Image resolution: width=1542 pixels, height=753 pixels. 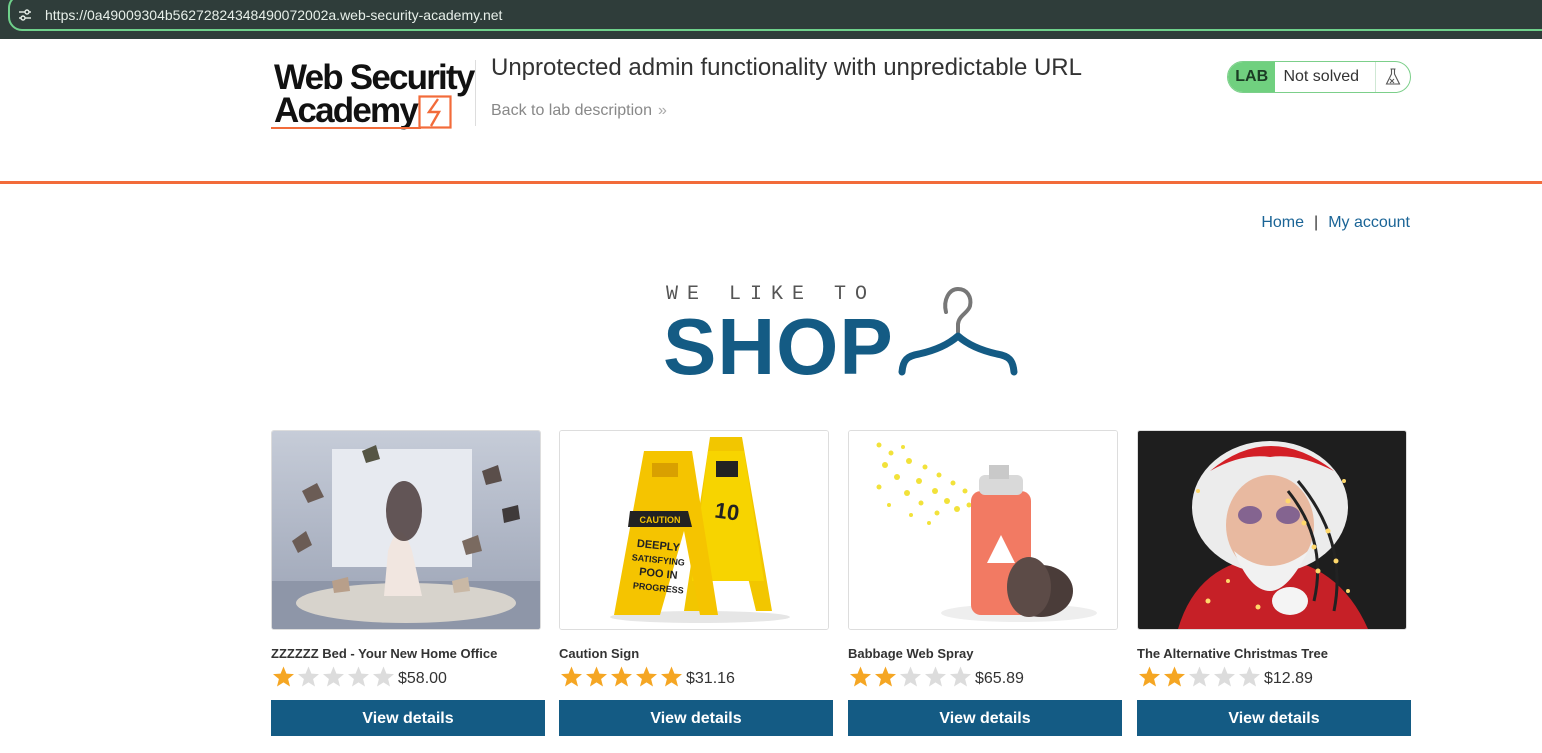 What do you see at coordinates (911, 653) in the screenshot?
I see `product-name: Babbage Web Spray` at bounding box center [911, 653].